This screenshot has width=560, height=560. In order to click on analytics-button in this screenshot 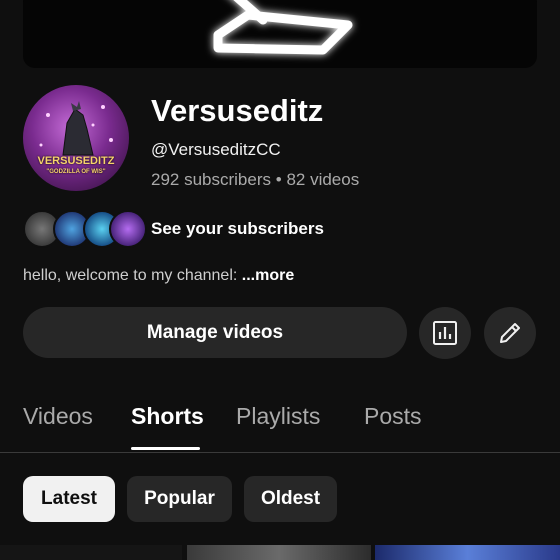, I will do `click(445, 333)`.